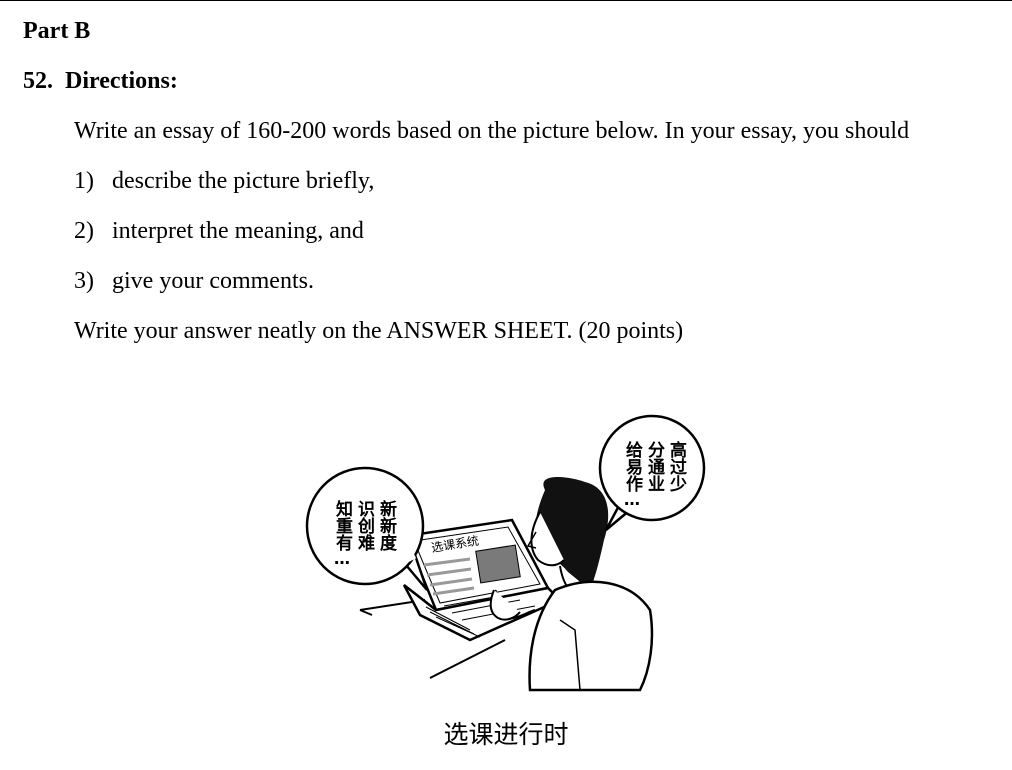 The height and width of the screenshot is (770, 1012). What do you see at coordinates (84, 181) in the screenshot?
I see `list-marker: 1)` at bounding box center [84, 181].